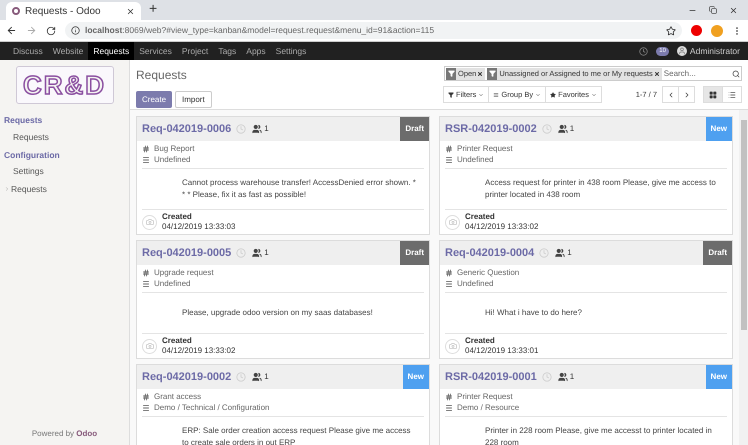 Image resolution: width=748 pixels, height=445 pixels. What do you see at coordinates (586, 299) in the screenshot?
I see `request-card: Req-042019-0004 1 Draft Generic Question Undefined Hi! What i have to do here? Created 04/12/2019 13:33:01` at bounding box center [586, 299].